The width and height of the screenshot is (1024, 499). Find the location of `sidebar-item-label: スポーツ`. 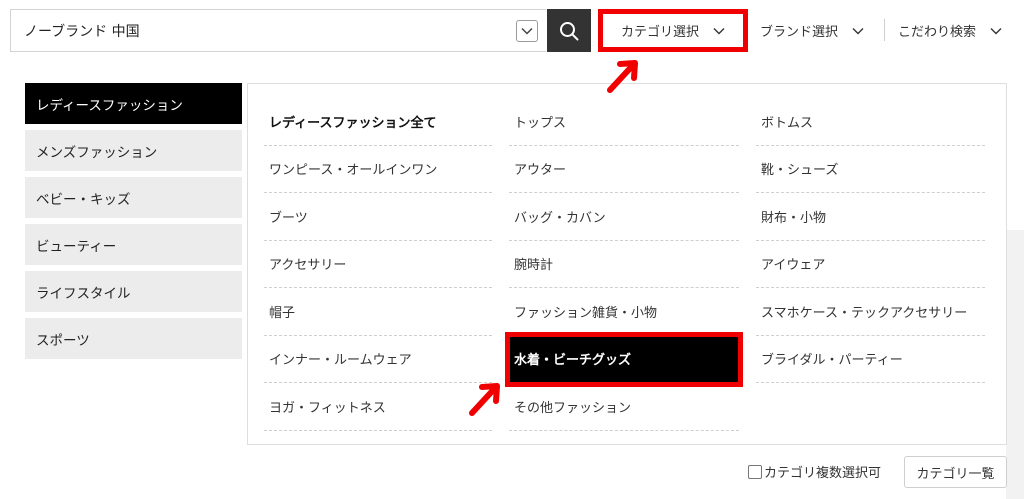

sidebar-item-label: スポーツ is located at coordinates (63, 340).